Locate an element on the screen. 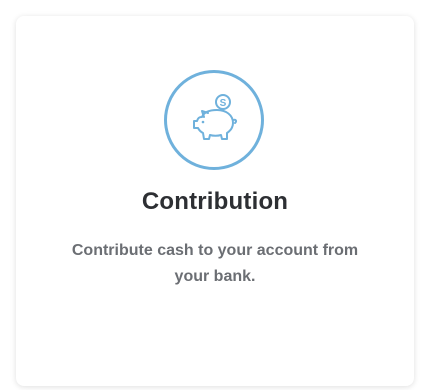  icon-circle: S is located at coordinates (214, 120).